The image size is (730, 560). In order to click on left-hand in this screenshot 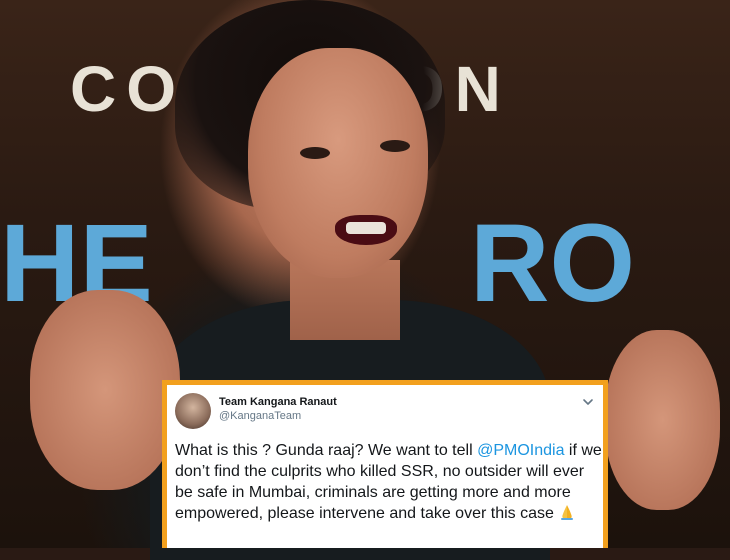, I will do `click(105, 390)`.